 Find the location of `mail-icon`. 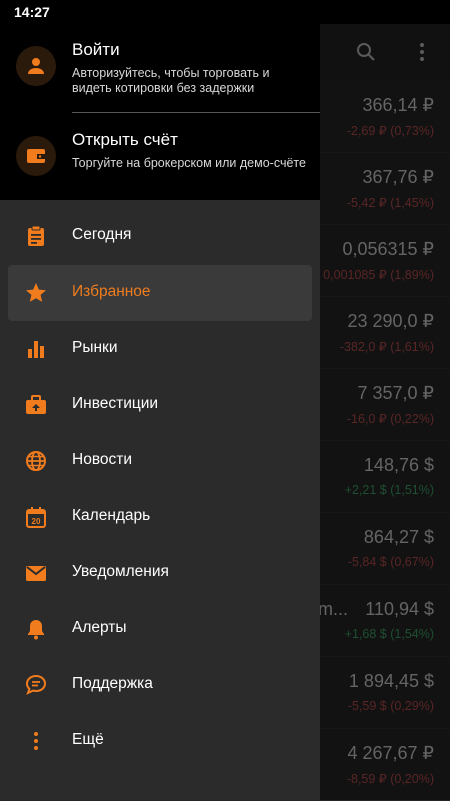

mail-icon is located at coordinates (36, 573).